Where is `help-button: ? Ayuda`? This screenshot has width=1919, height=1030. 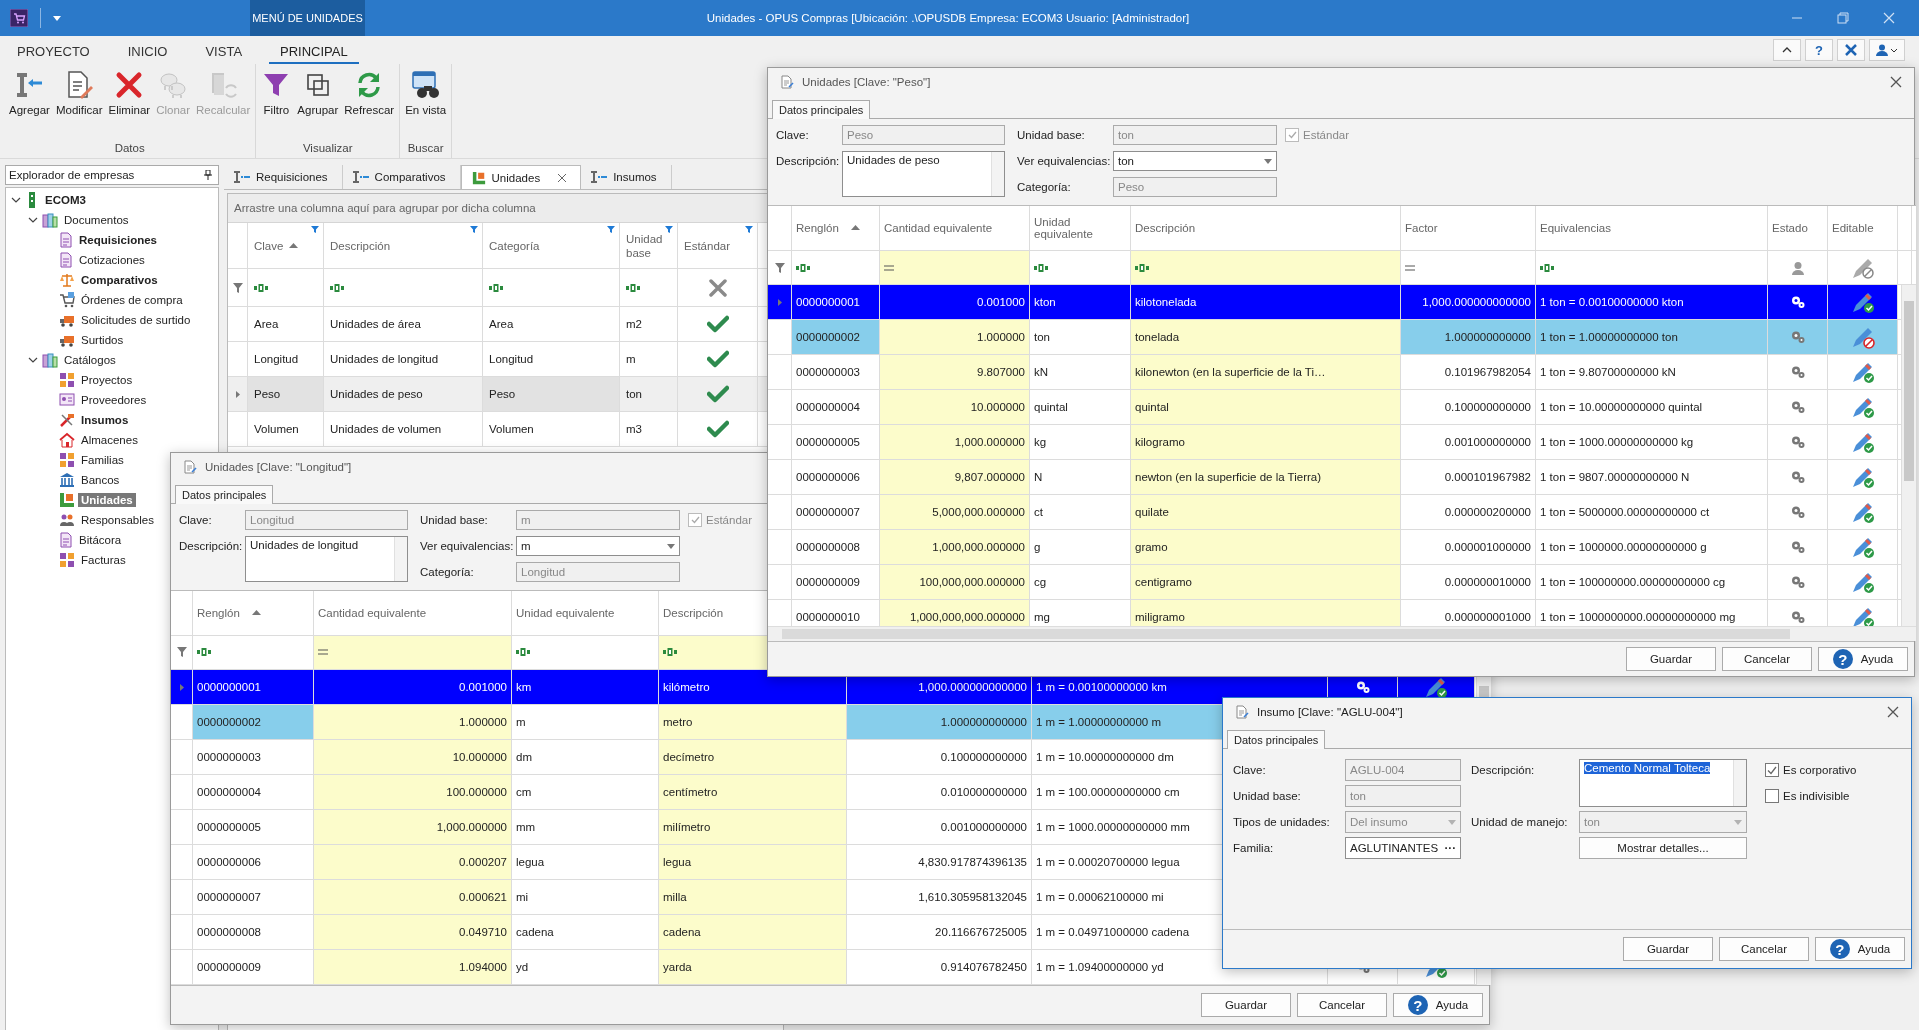
help-button: ? Ayuda is located at coordinates (1860, 949).